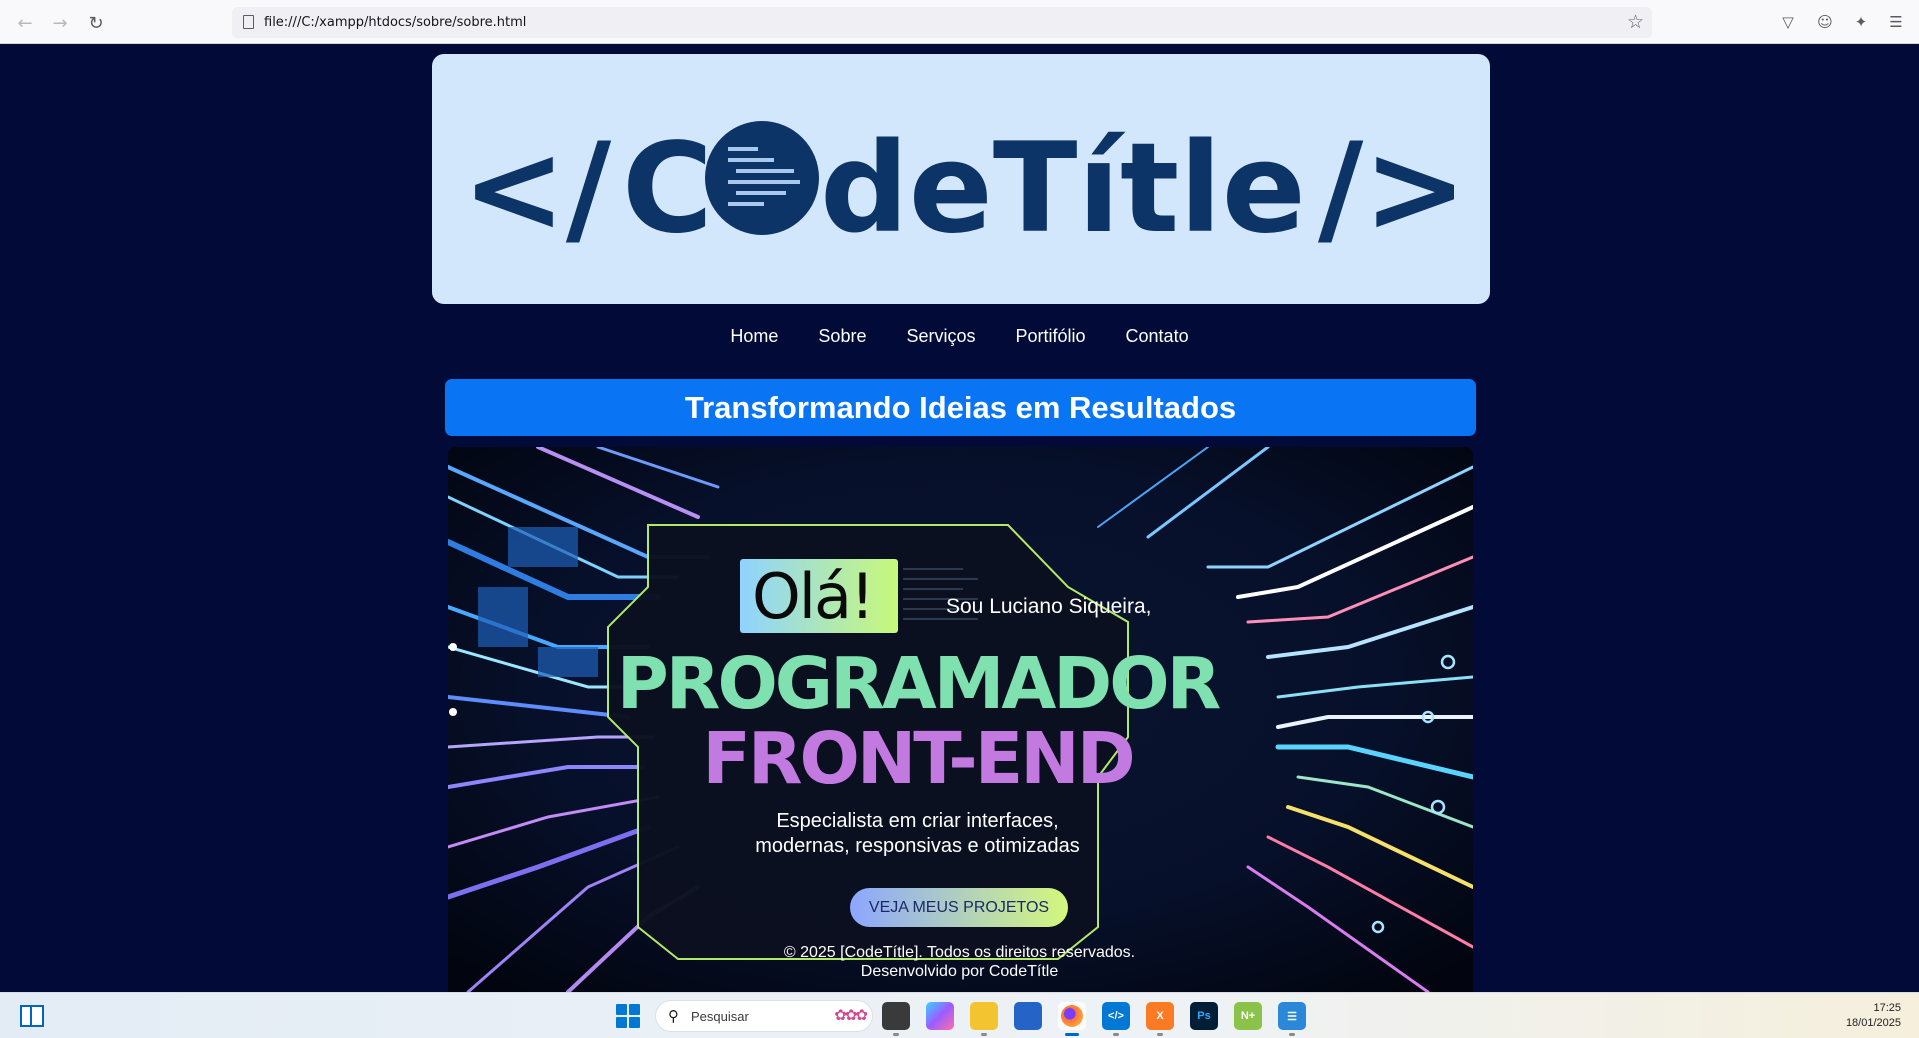  I want to click on xampp-icon: X, so click(1160, 1019).